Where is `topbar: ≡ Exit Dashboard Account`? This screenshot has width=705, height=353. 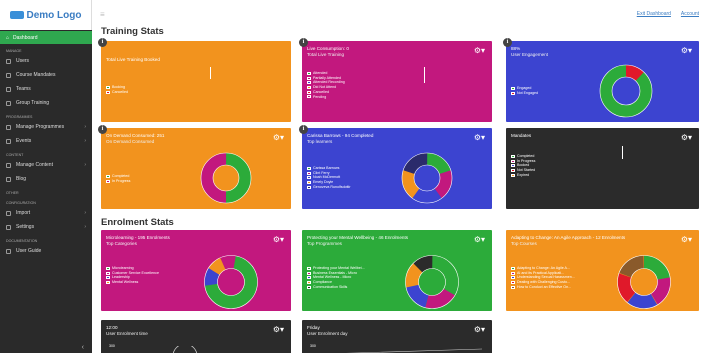
topbar: ≡ Exit Dashboard Account is located at coordinates (398, 15).